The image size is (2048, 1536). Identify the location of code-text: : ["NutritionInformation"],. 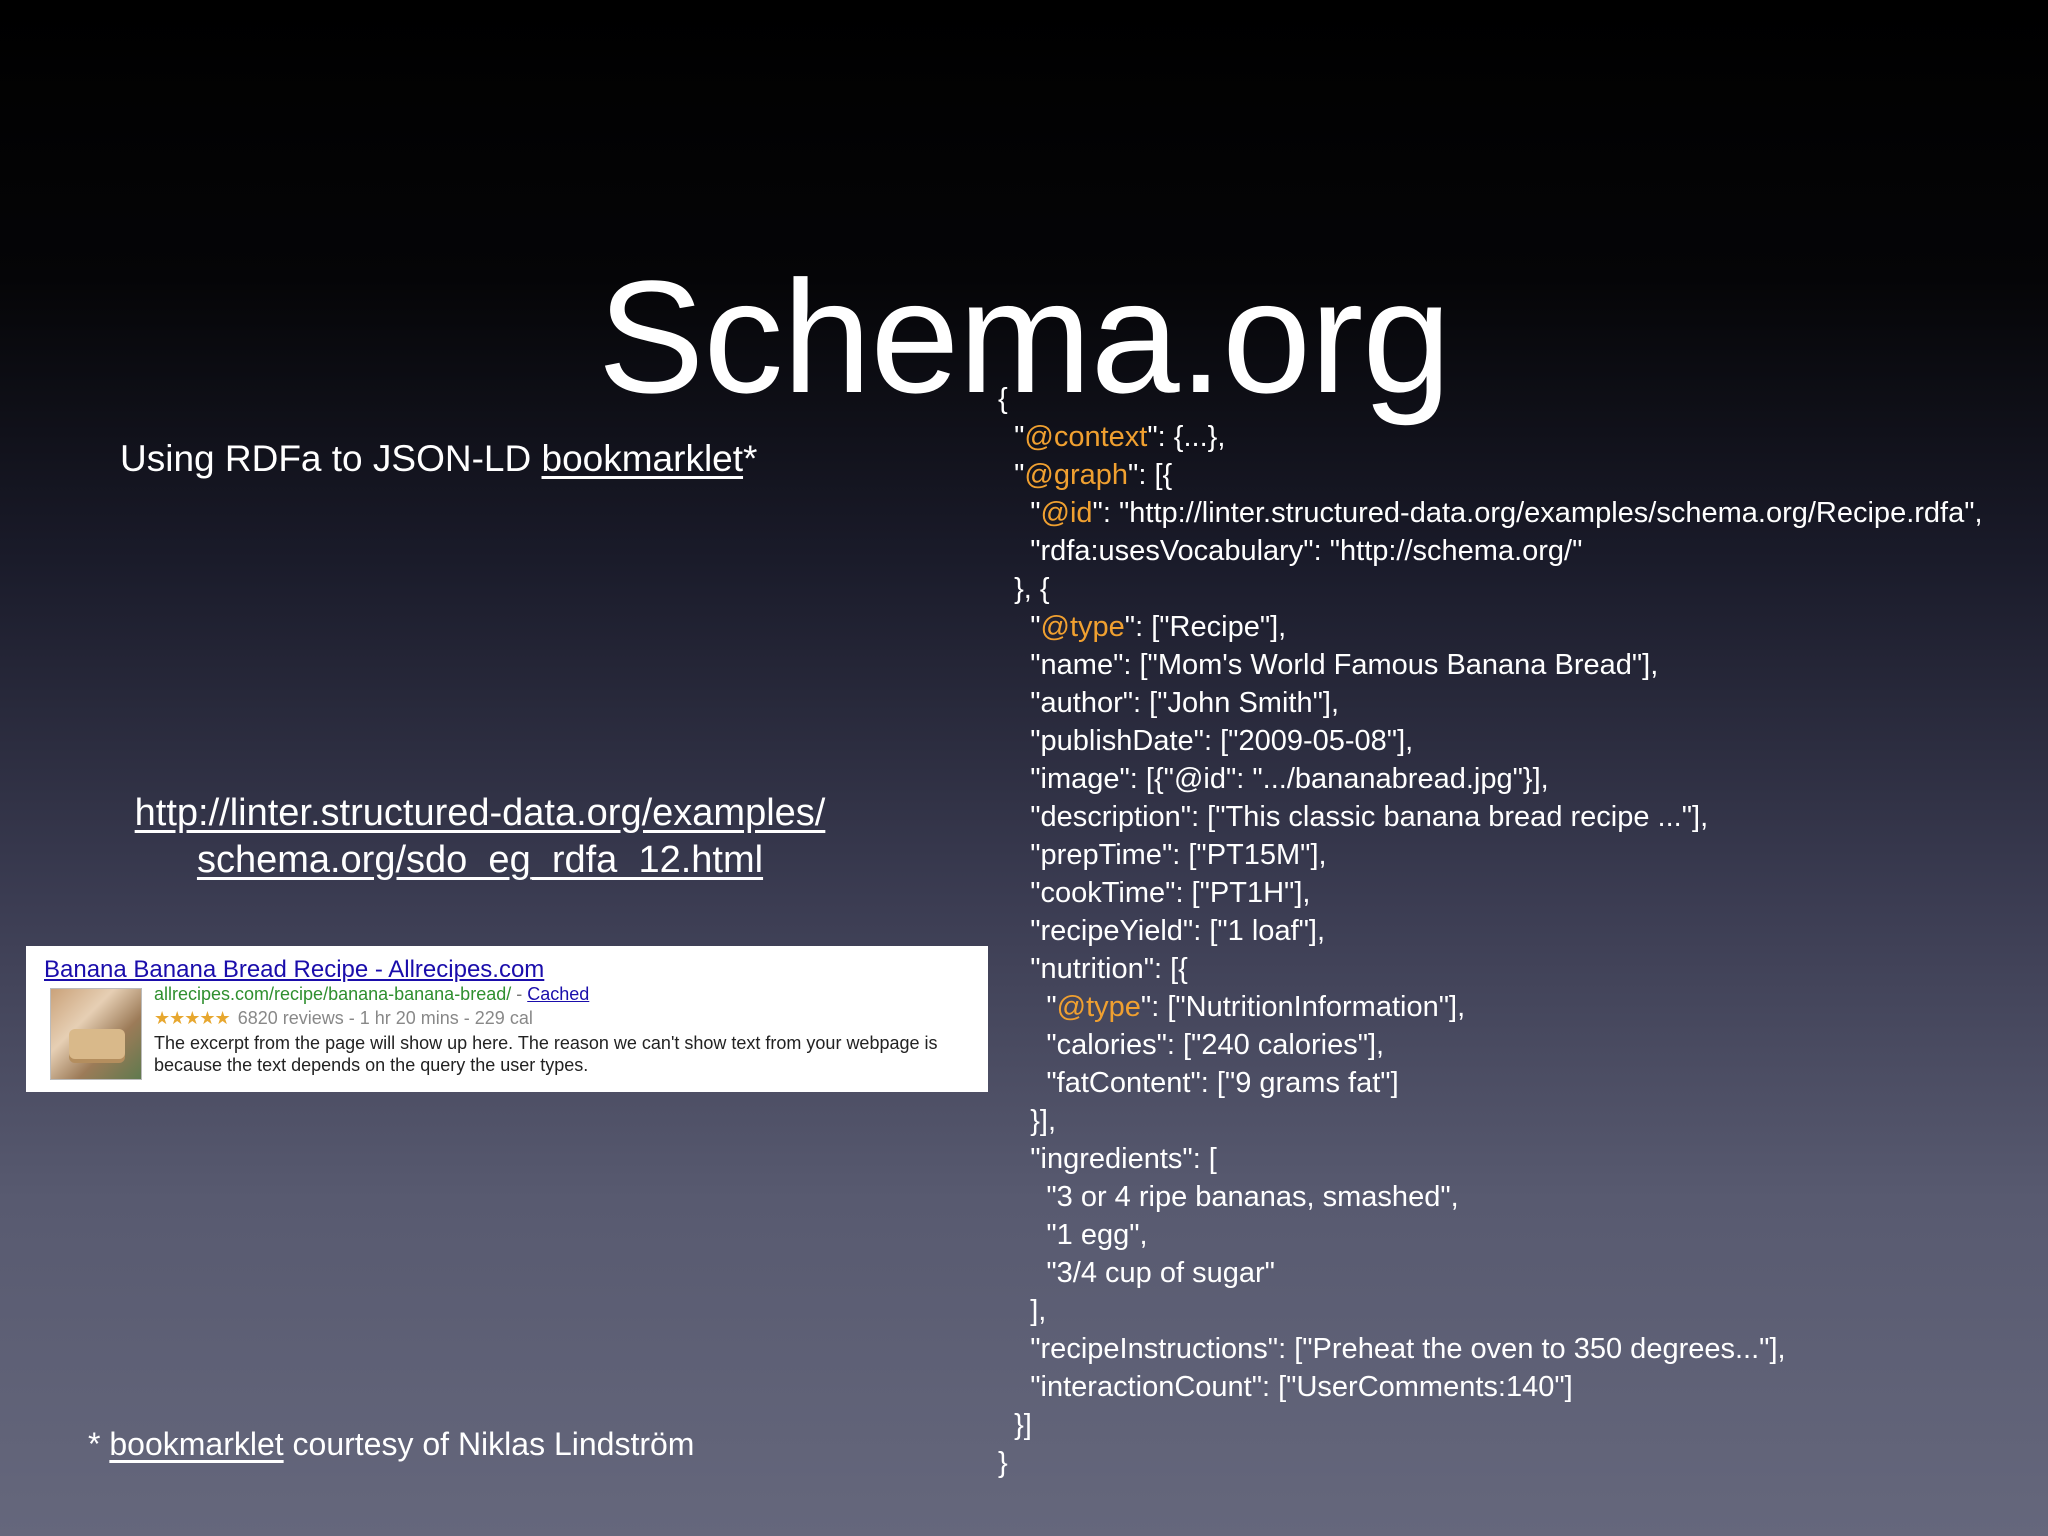
(1308, 1007).